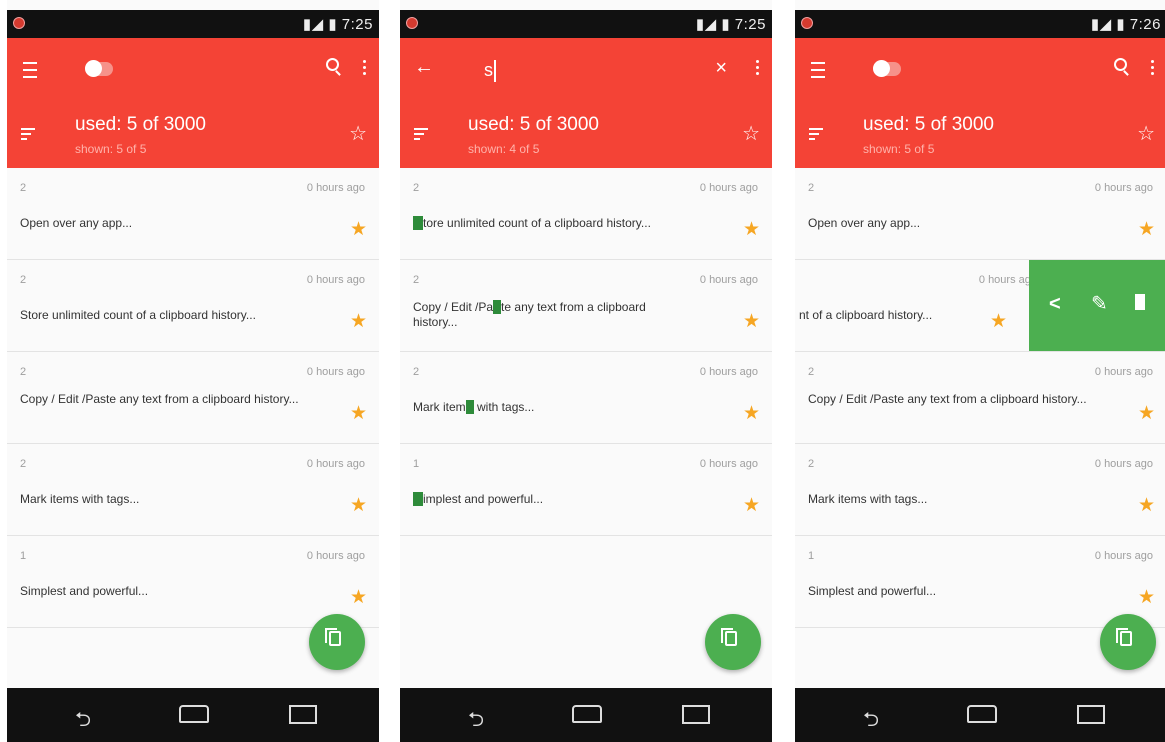 This screenshot has width=1165, height=742. I want to click on status-time: ▮◢ ▮ 7:25, so click(730, 24).